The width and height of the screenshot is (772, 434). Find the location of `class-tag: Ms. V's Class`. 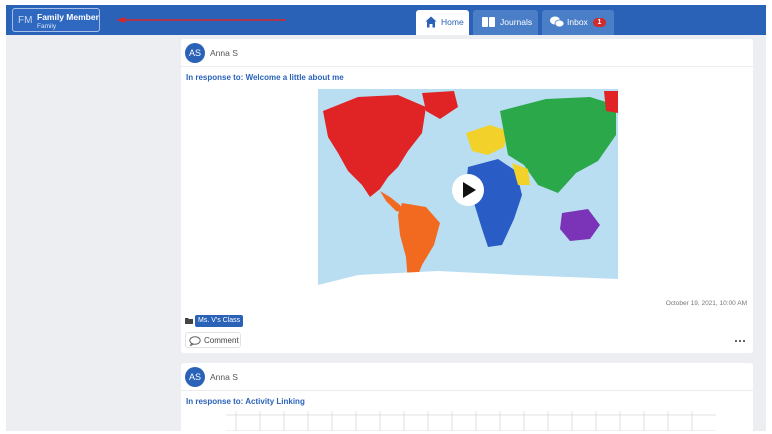

class-tag: Ms. V's Class is located at coordinates (219, 321).